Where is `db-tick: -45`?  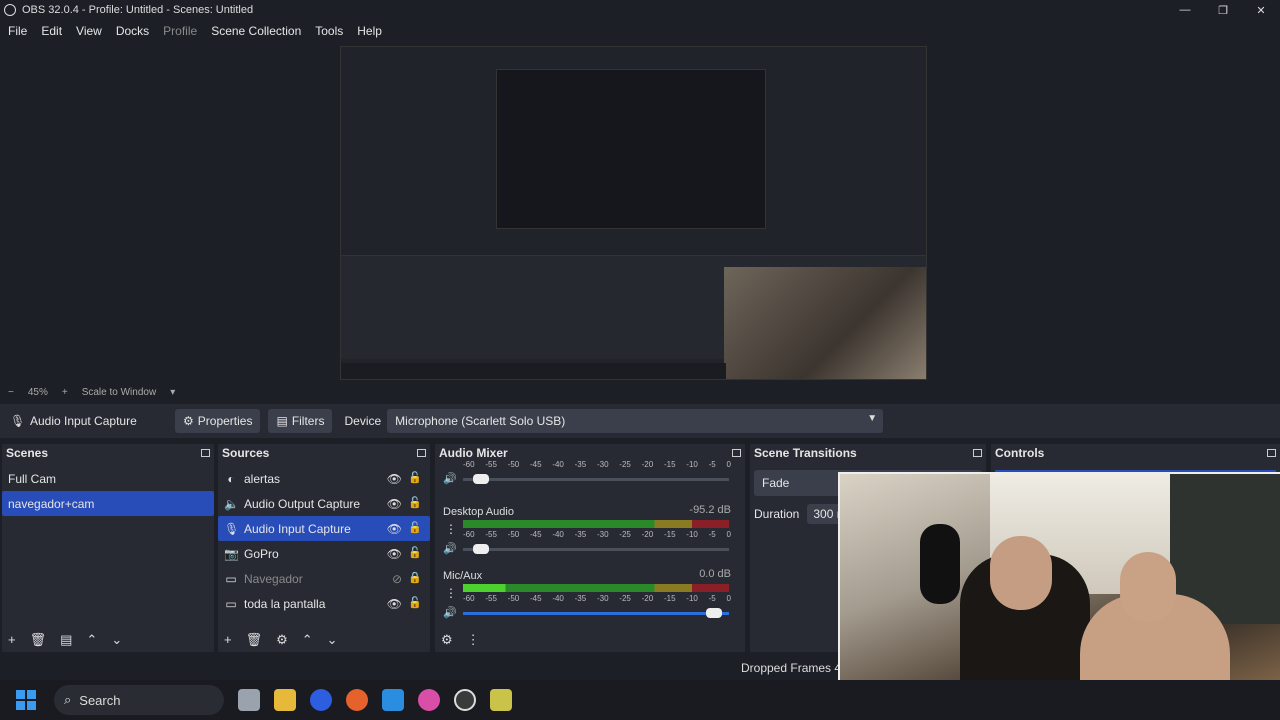
db-tick: -45 is located at coordinates (535, 598).